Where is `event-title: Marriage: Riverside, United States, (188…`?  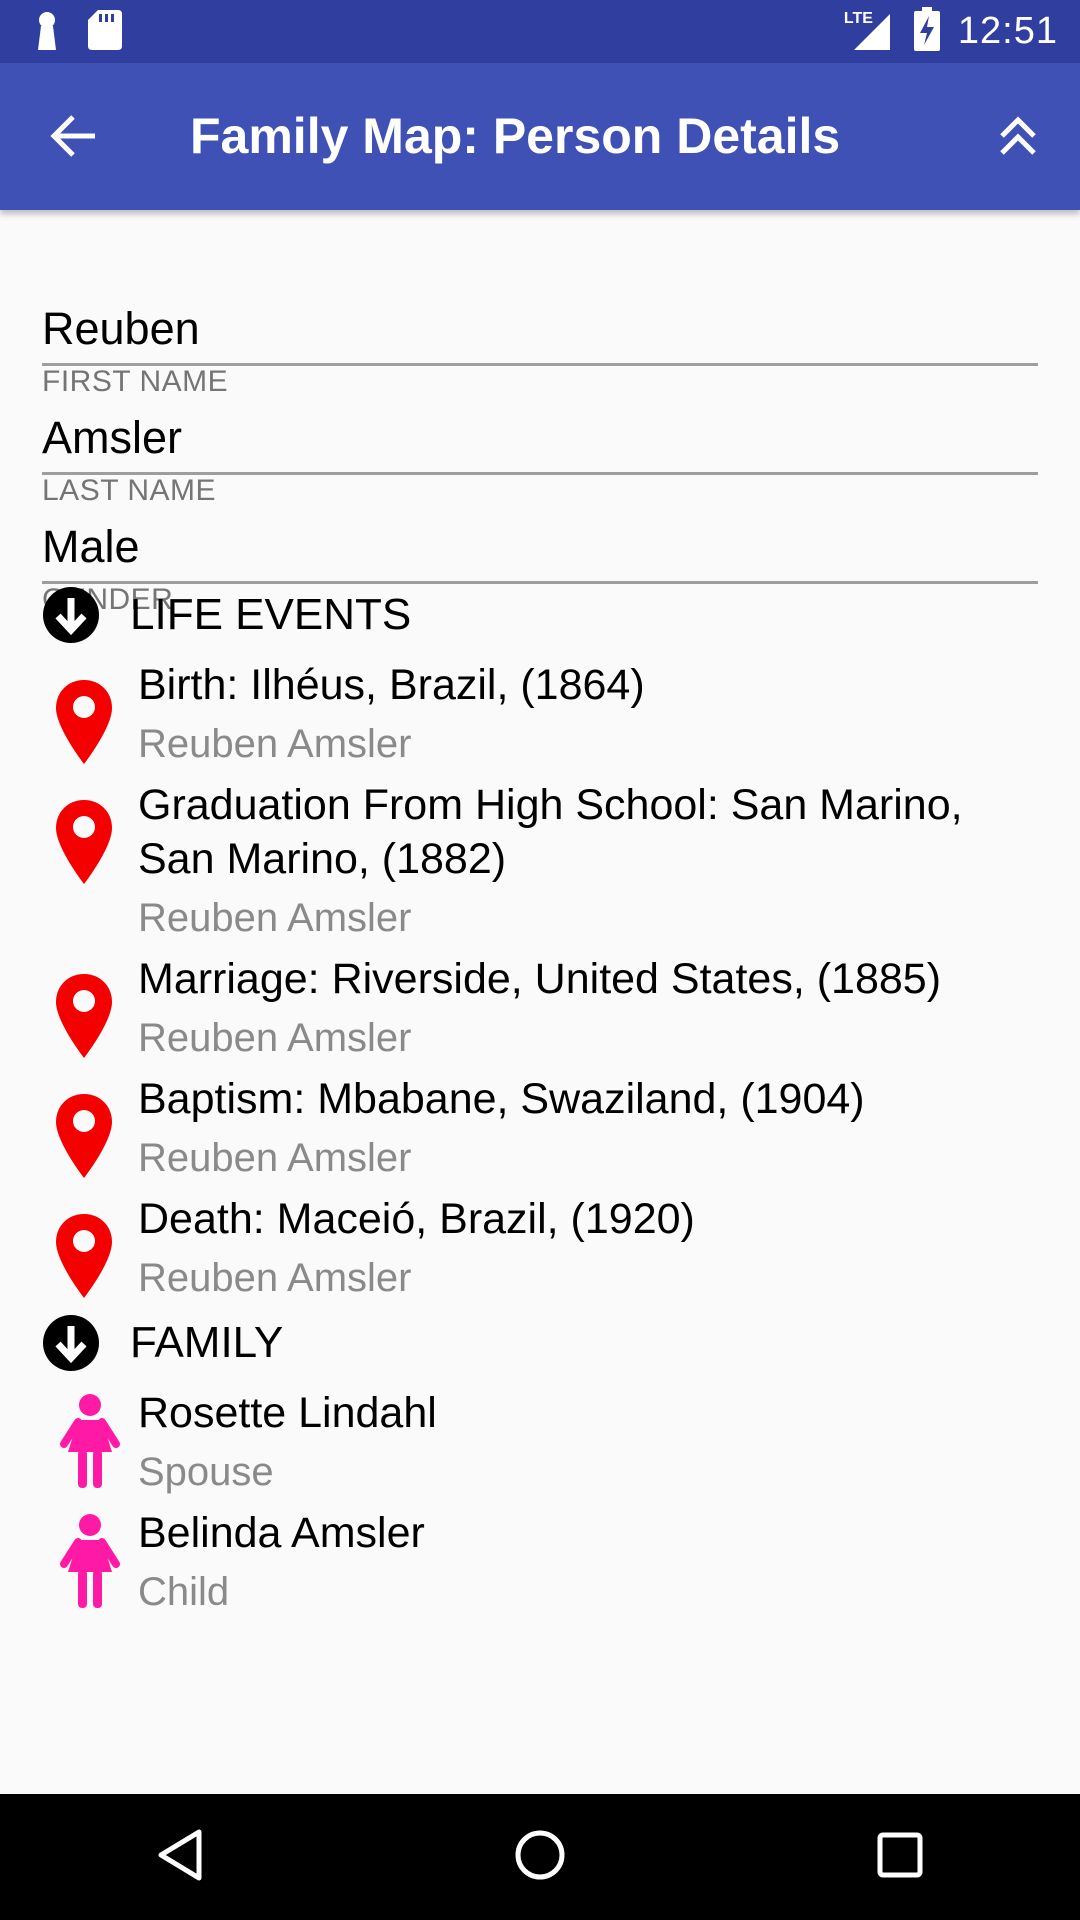
event-title: Marriage: Riverside, United States, (188… is located at coordinates (540, 979).